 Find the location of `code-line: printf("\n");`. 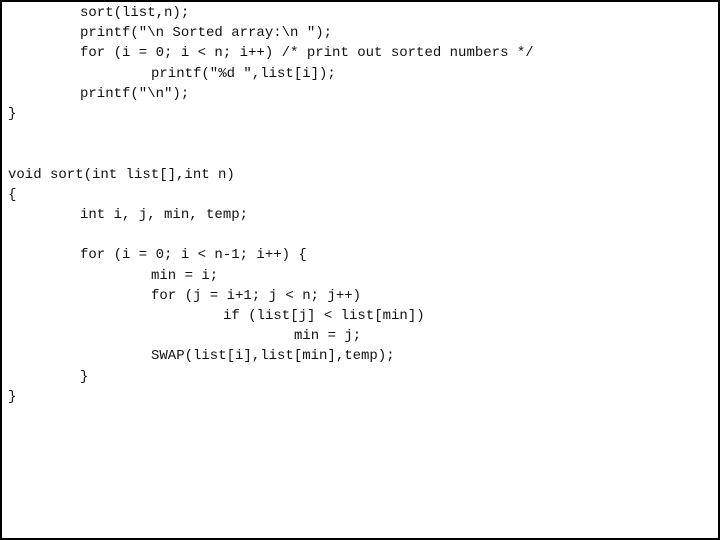

code-line: printf("\n"); is located at coordinates (135, 93).